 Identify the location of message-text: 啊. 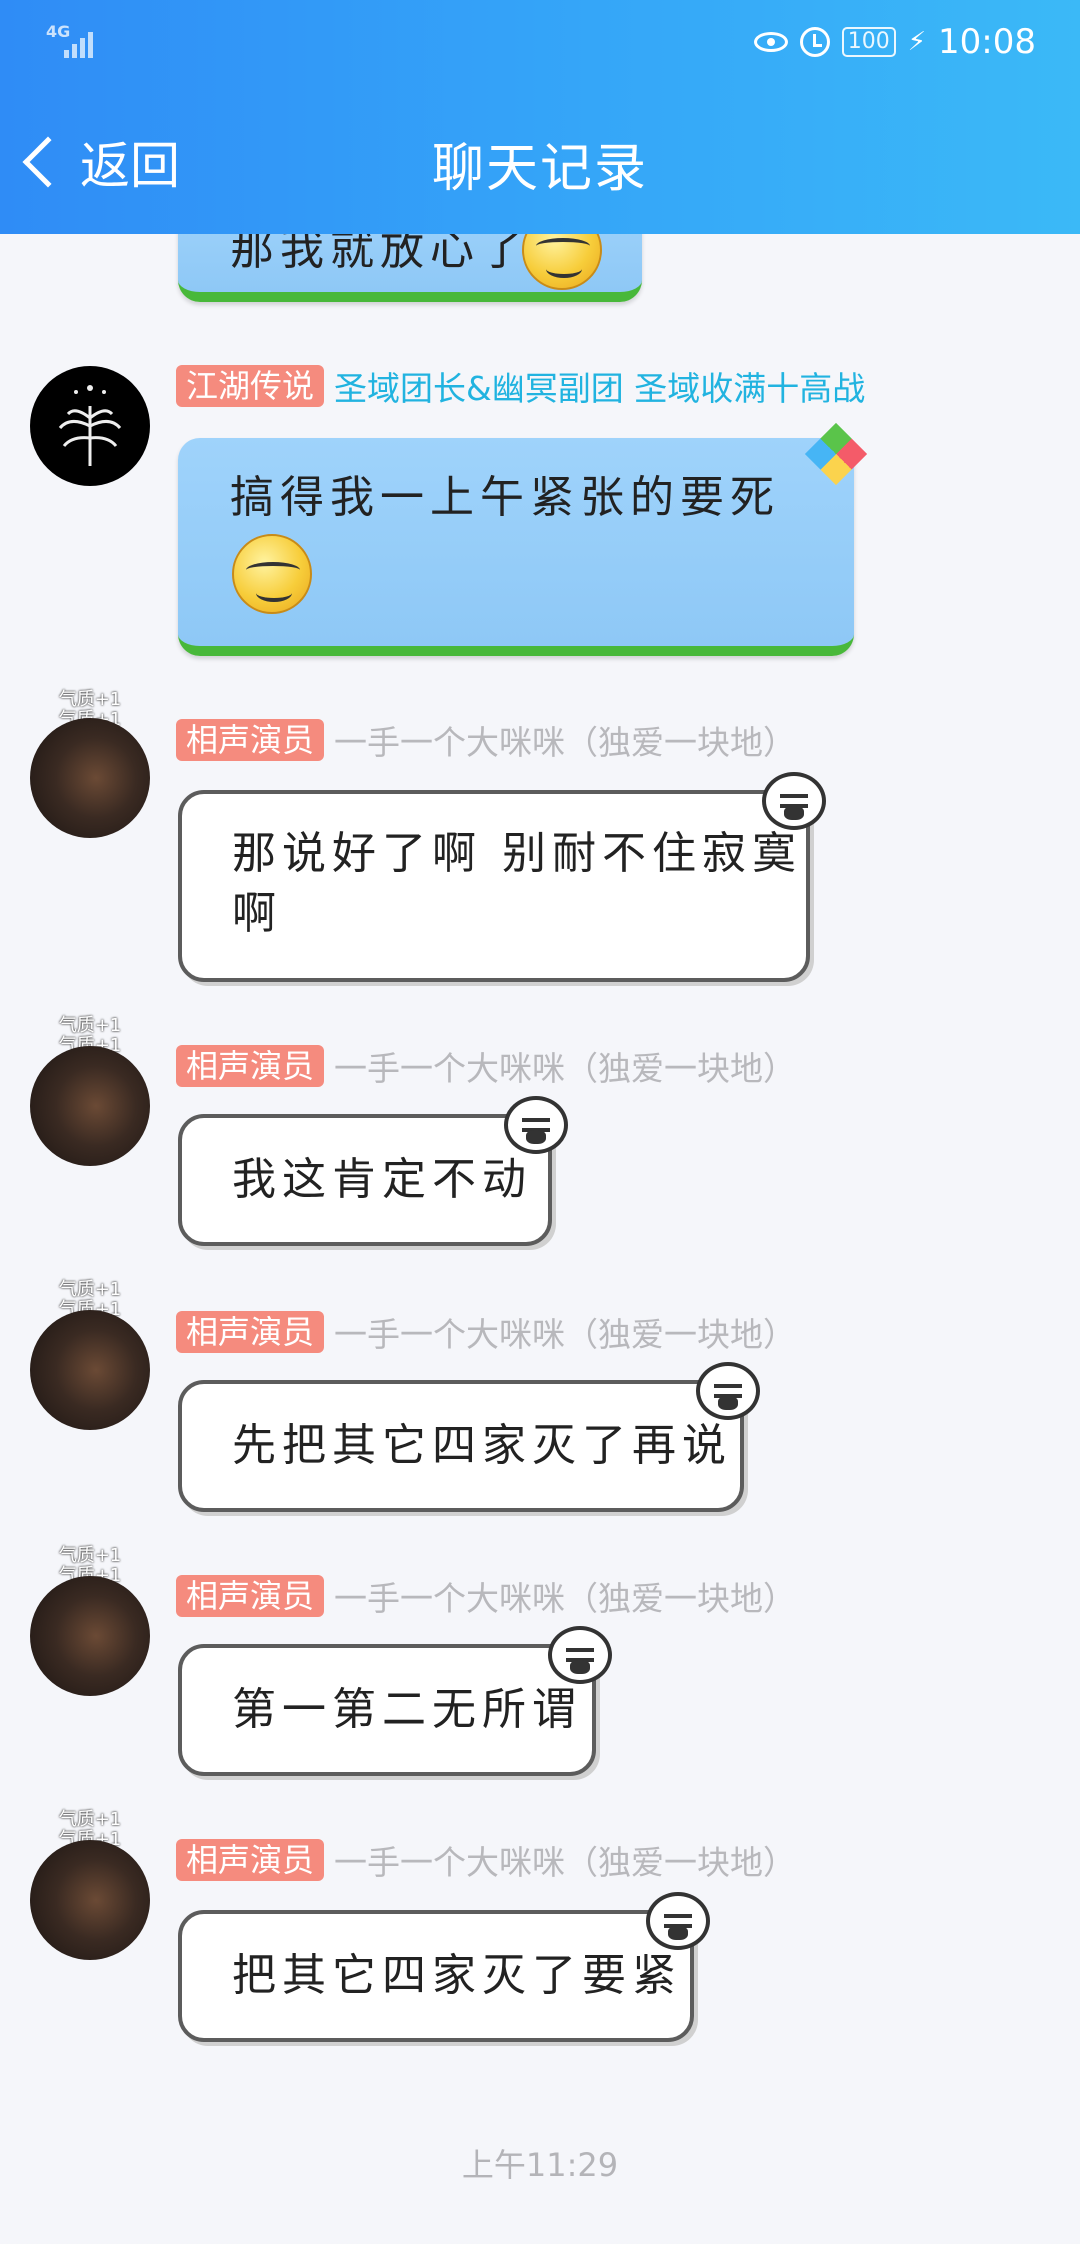
(257, 913).